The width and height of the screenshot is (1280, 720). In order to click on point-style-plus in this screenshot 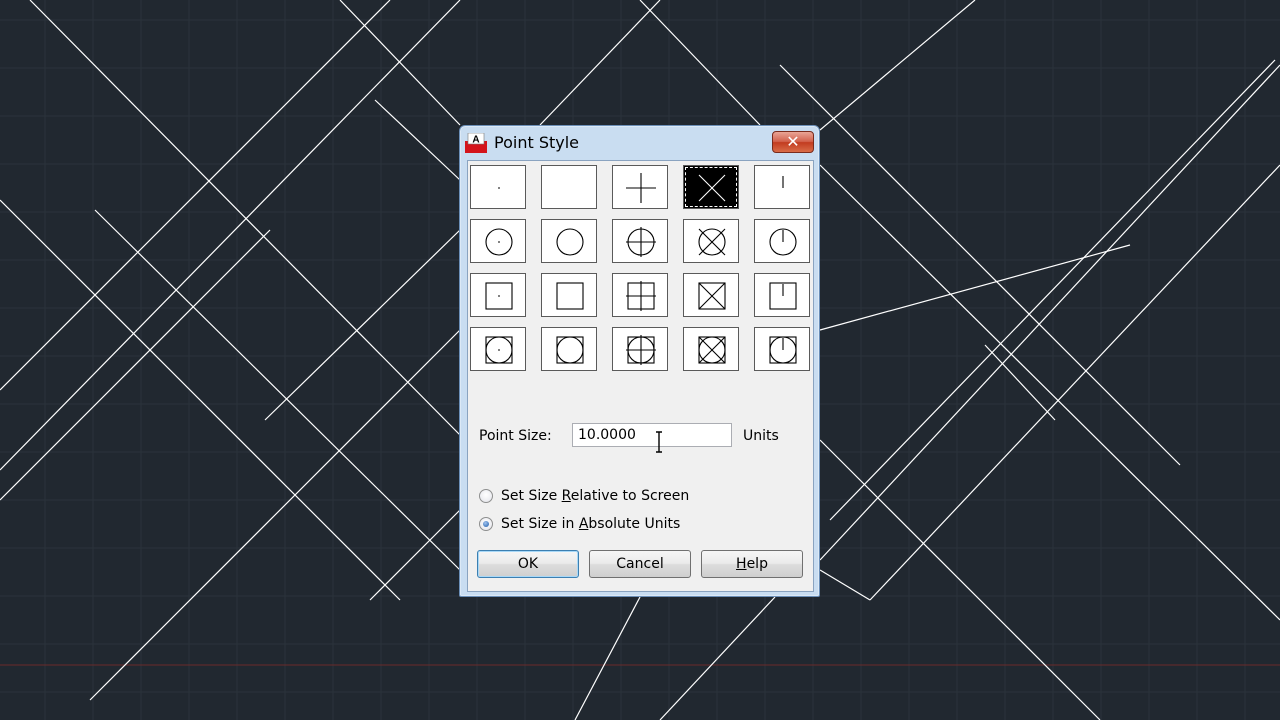, I will do `click(640, 187)`.